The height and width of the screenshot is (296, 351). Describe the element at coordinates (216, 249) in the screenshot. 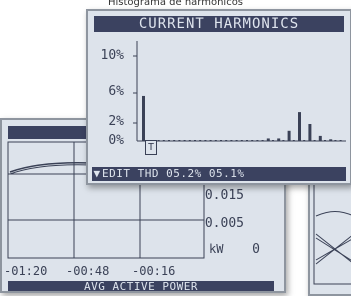

I see `trend-unit: kW` at that location.